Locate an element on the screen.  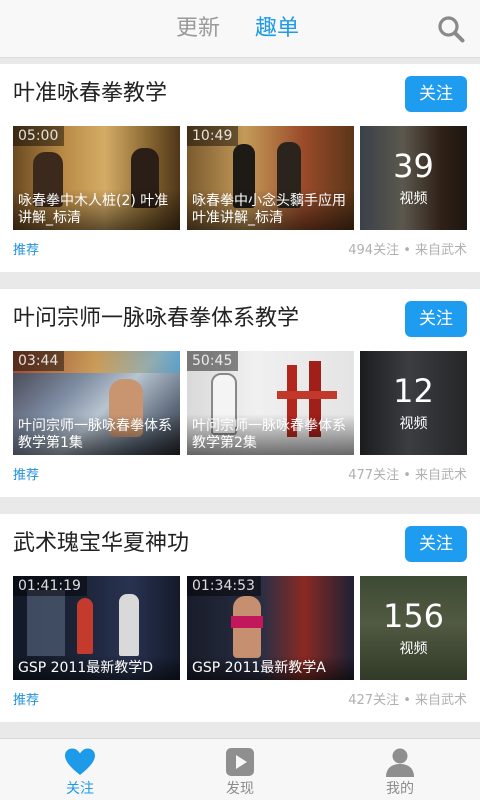
video-thumbnail: 05:00 咏春拳中木人桩(2) 叶准讲解_标清 is located at coordinates (96, 178).